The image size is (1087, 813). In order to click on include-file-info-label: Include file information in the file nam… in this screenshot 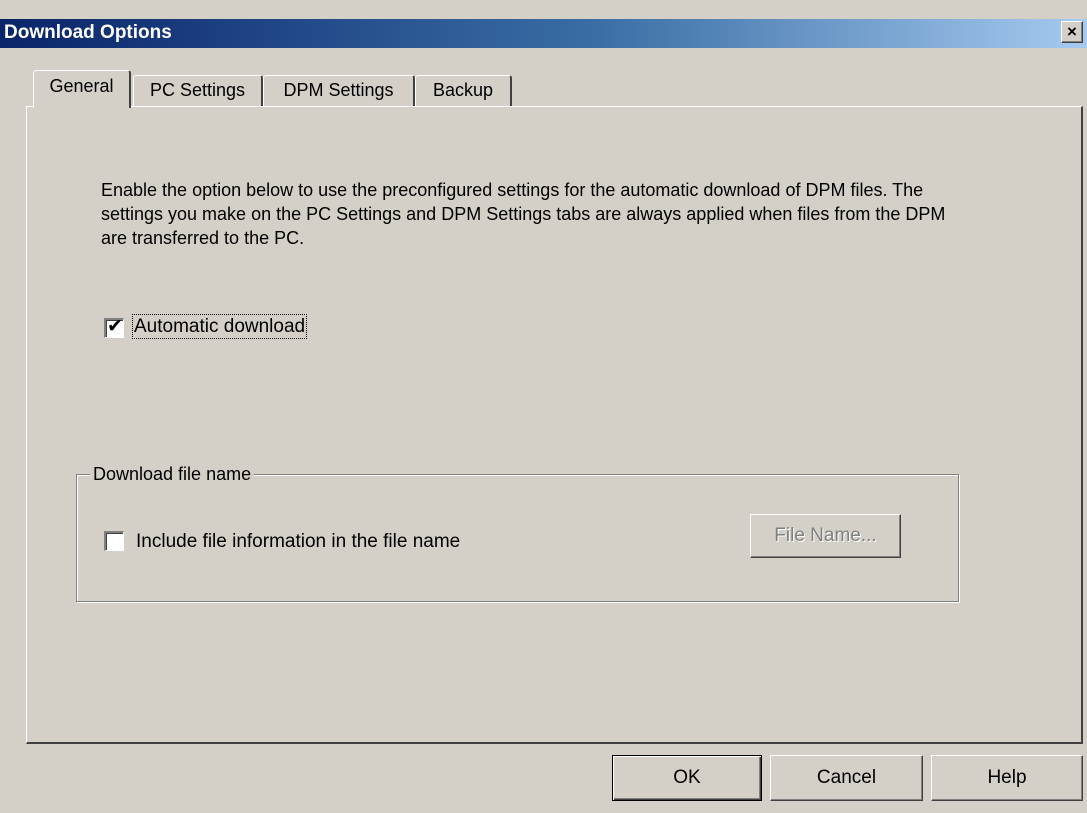, I will do `click(298, 542)`.